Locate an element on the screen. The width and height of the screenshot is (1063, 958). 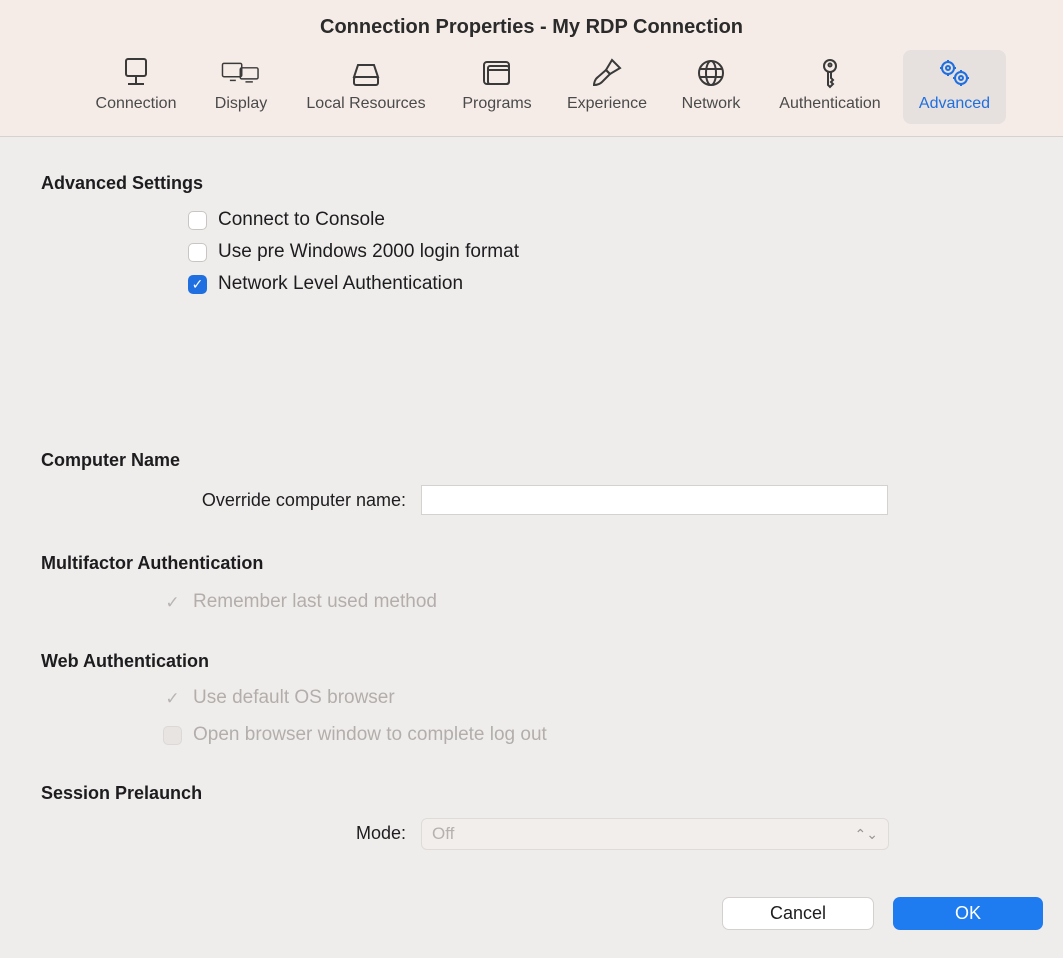
pre-windows-2000-checkbox: Use pre Windows 2000 login format is located at coordinates (353, 252).